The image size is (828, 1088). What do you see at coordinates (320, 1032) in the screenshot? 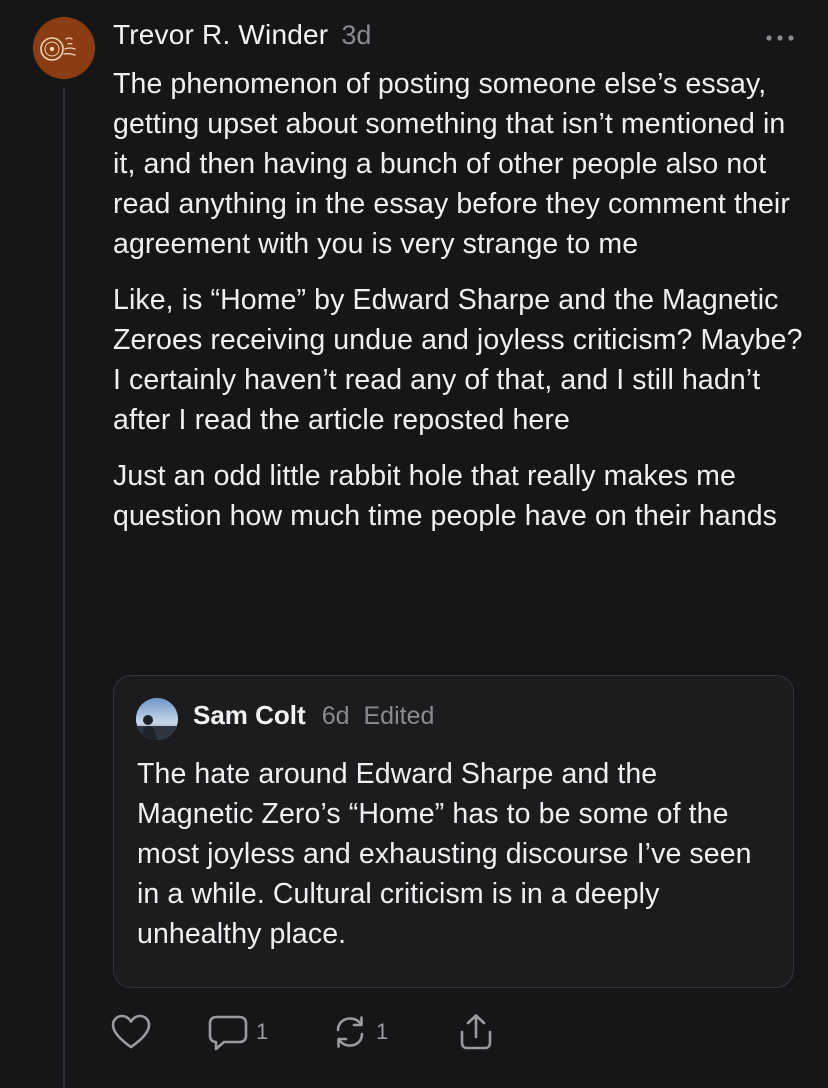
I see `action-bar: 1 1` at bounding box center [320, 1032].